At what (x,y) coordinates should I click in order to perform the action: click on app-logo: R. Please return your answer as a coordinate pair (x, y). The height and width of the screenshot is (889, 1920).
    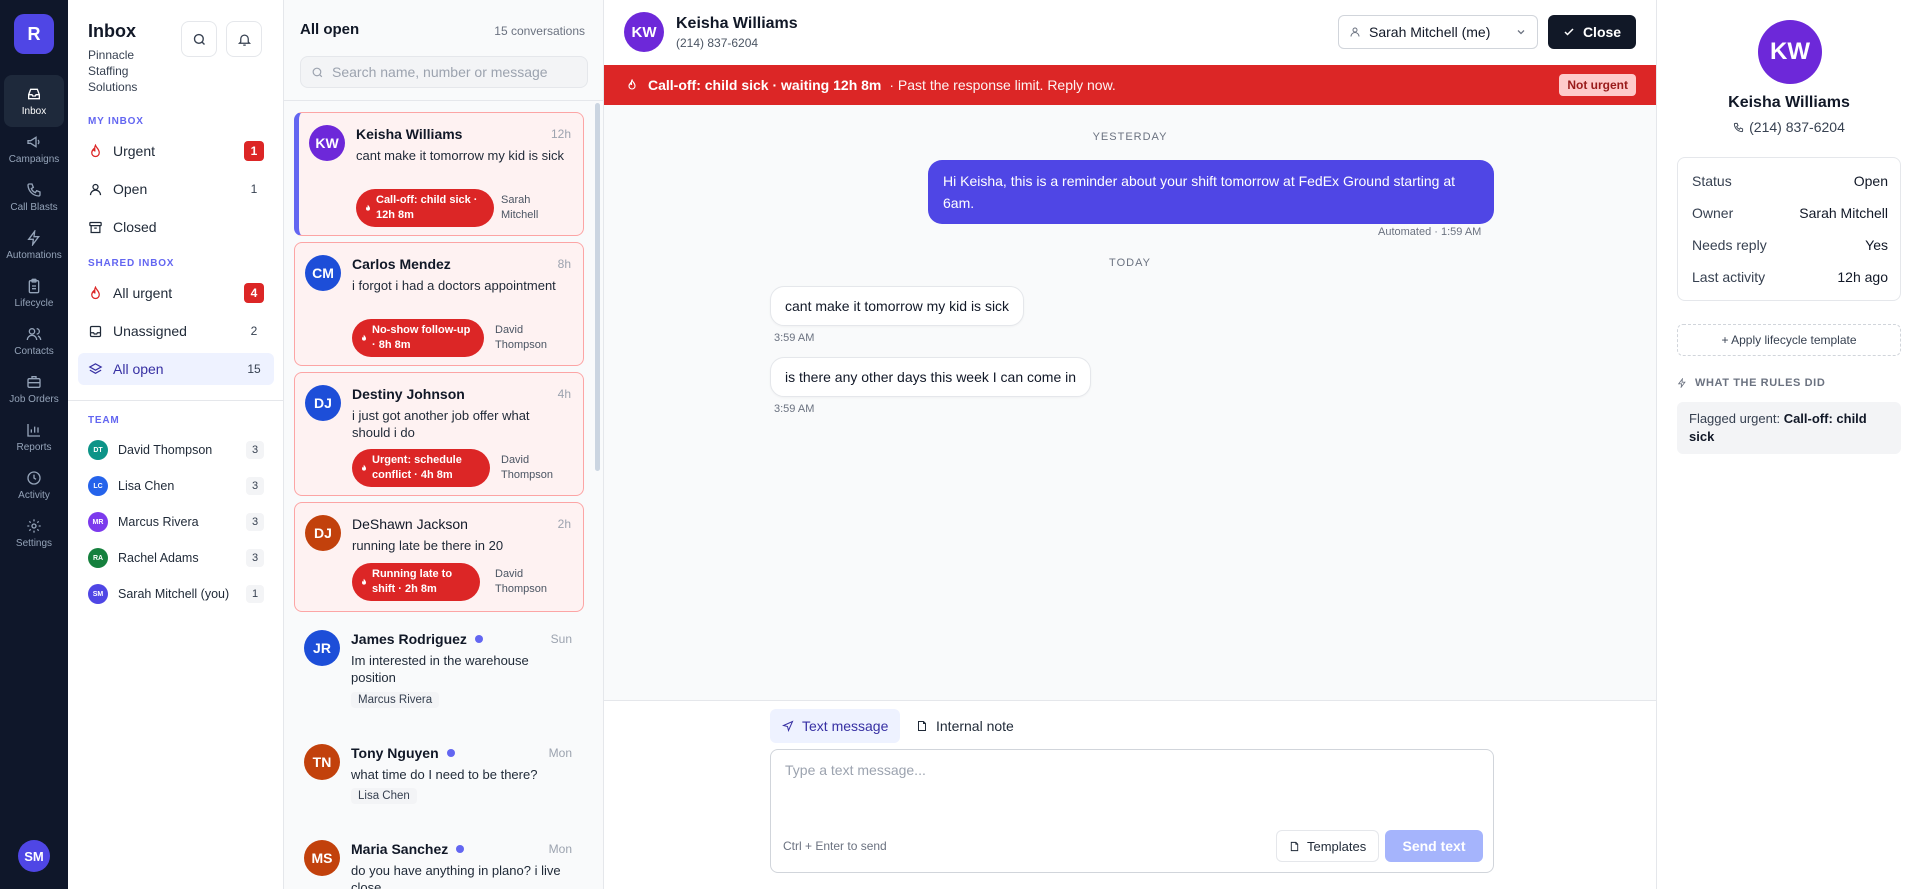
    Looking at the image, I should click on (34, 34).